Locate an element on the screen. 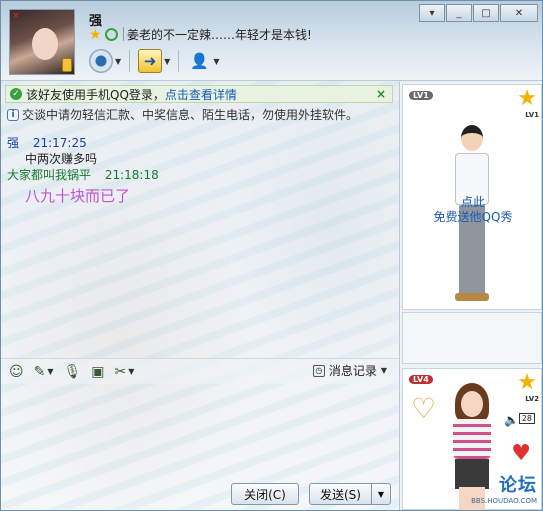  my-qq-show: LV4 ★ LV2 ♡ 🔈 28 ♥ 论坛 BBS.HOUDAO.COM is located at coordinates (472, 439).